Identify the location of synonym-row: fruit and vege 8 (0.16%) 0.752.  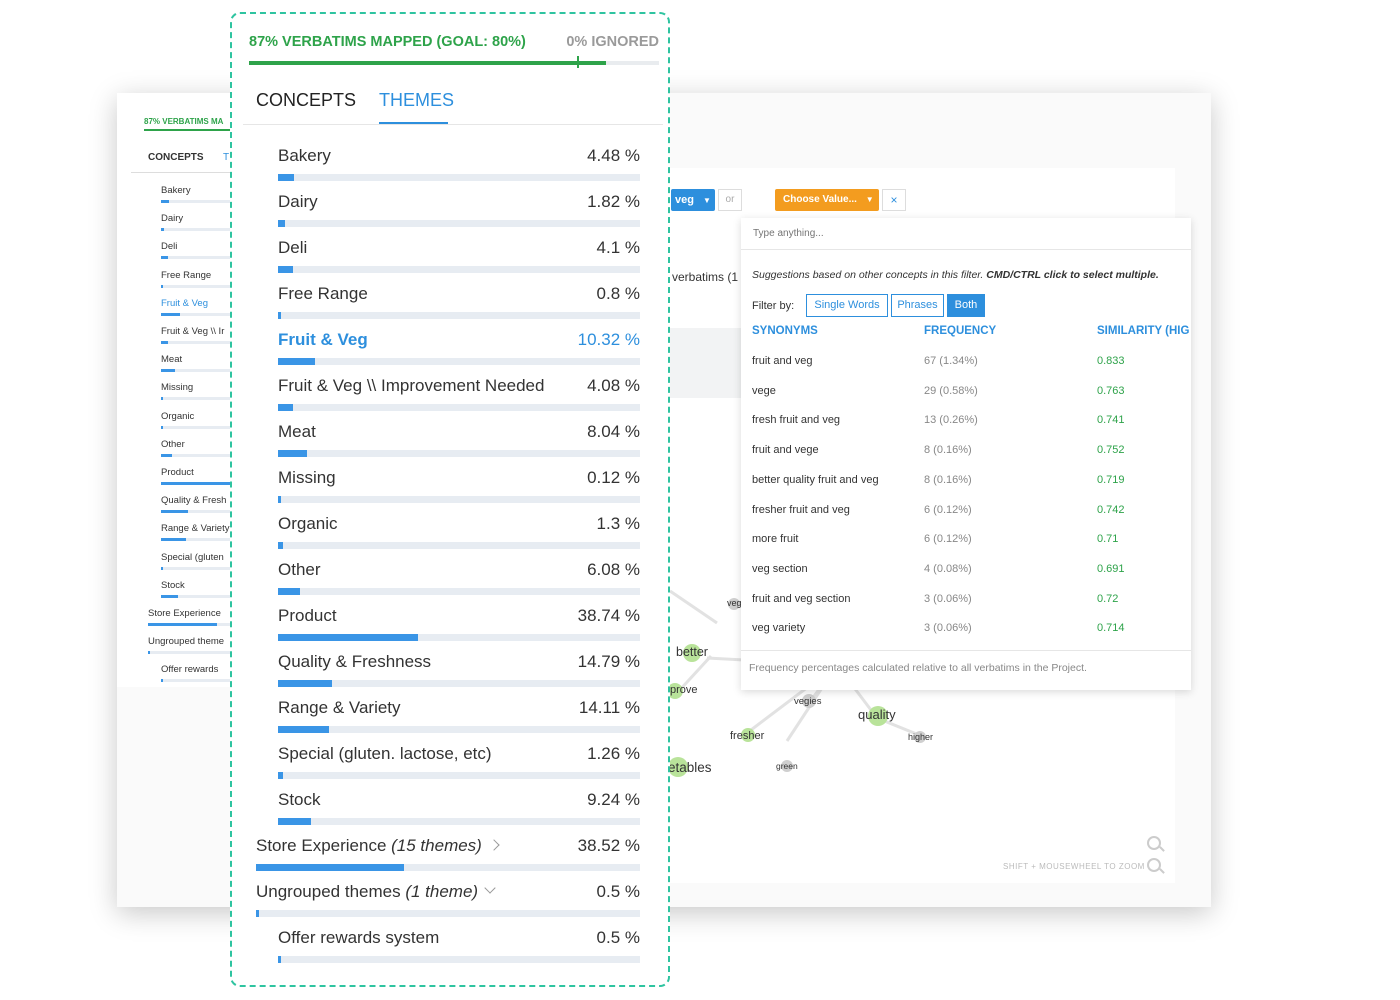
(966, 451).